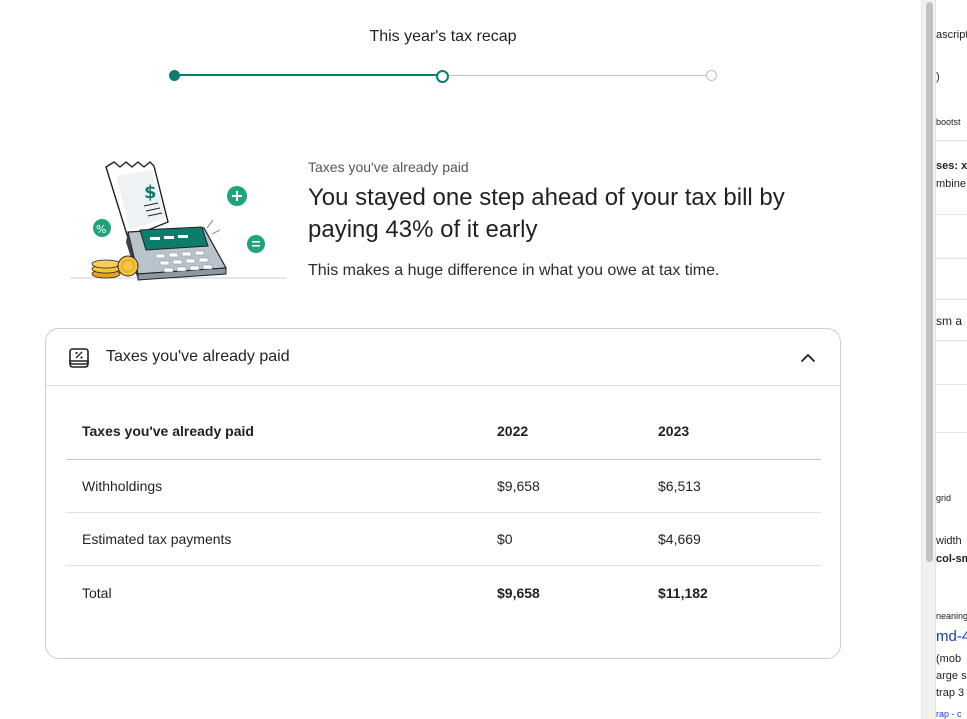 The height and width of the screenshot is (719, 967). What do you see at coordinates (679, 539) in the screenshot?
I see `row-value: $4,669` at bounding box center [679, 539].